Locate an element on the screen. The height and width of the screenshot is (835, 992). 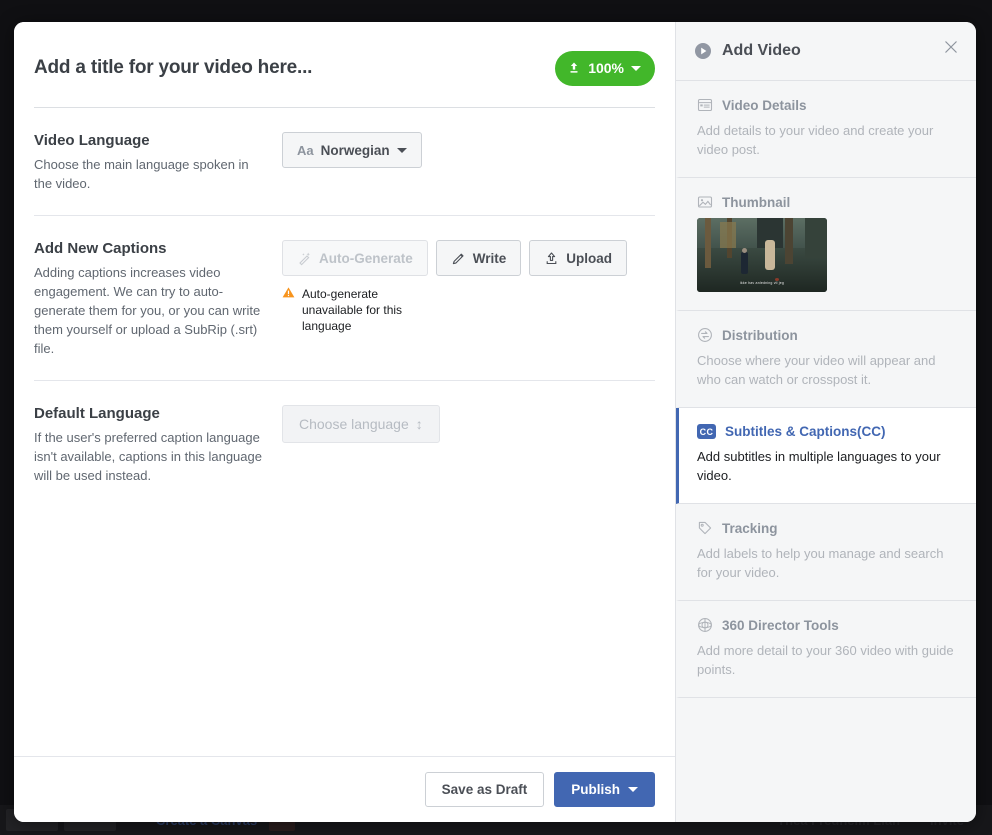
publish-button: Publish is located at coordinates (604, 789).